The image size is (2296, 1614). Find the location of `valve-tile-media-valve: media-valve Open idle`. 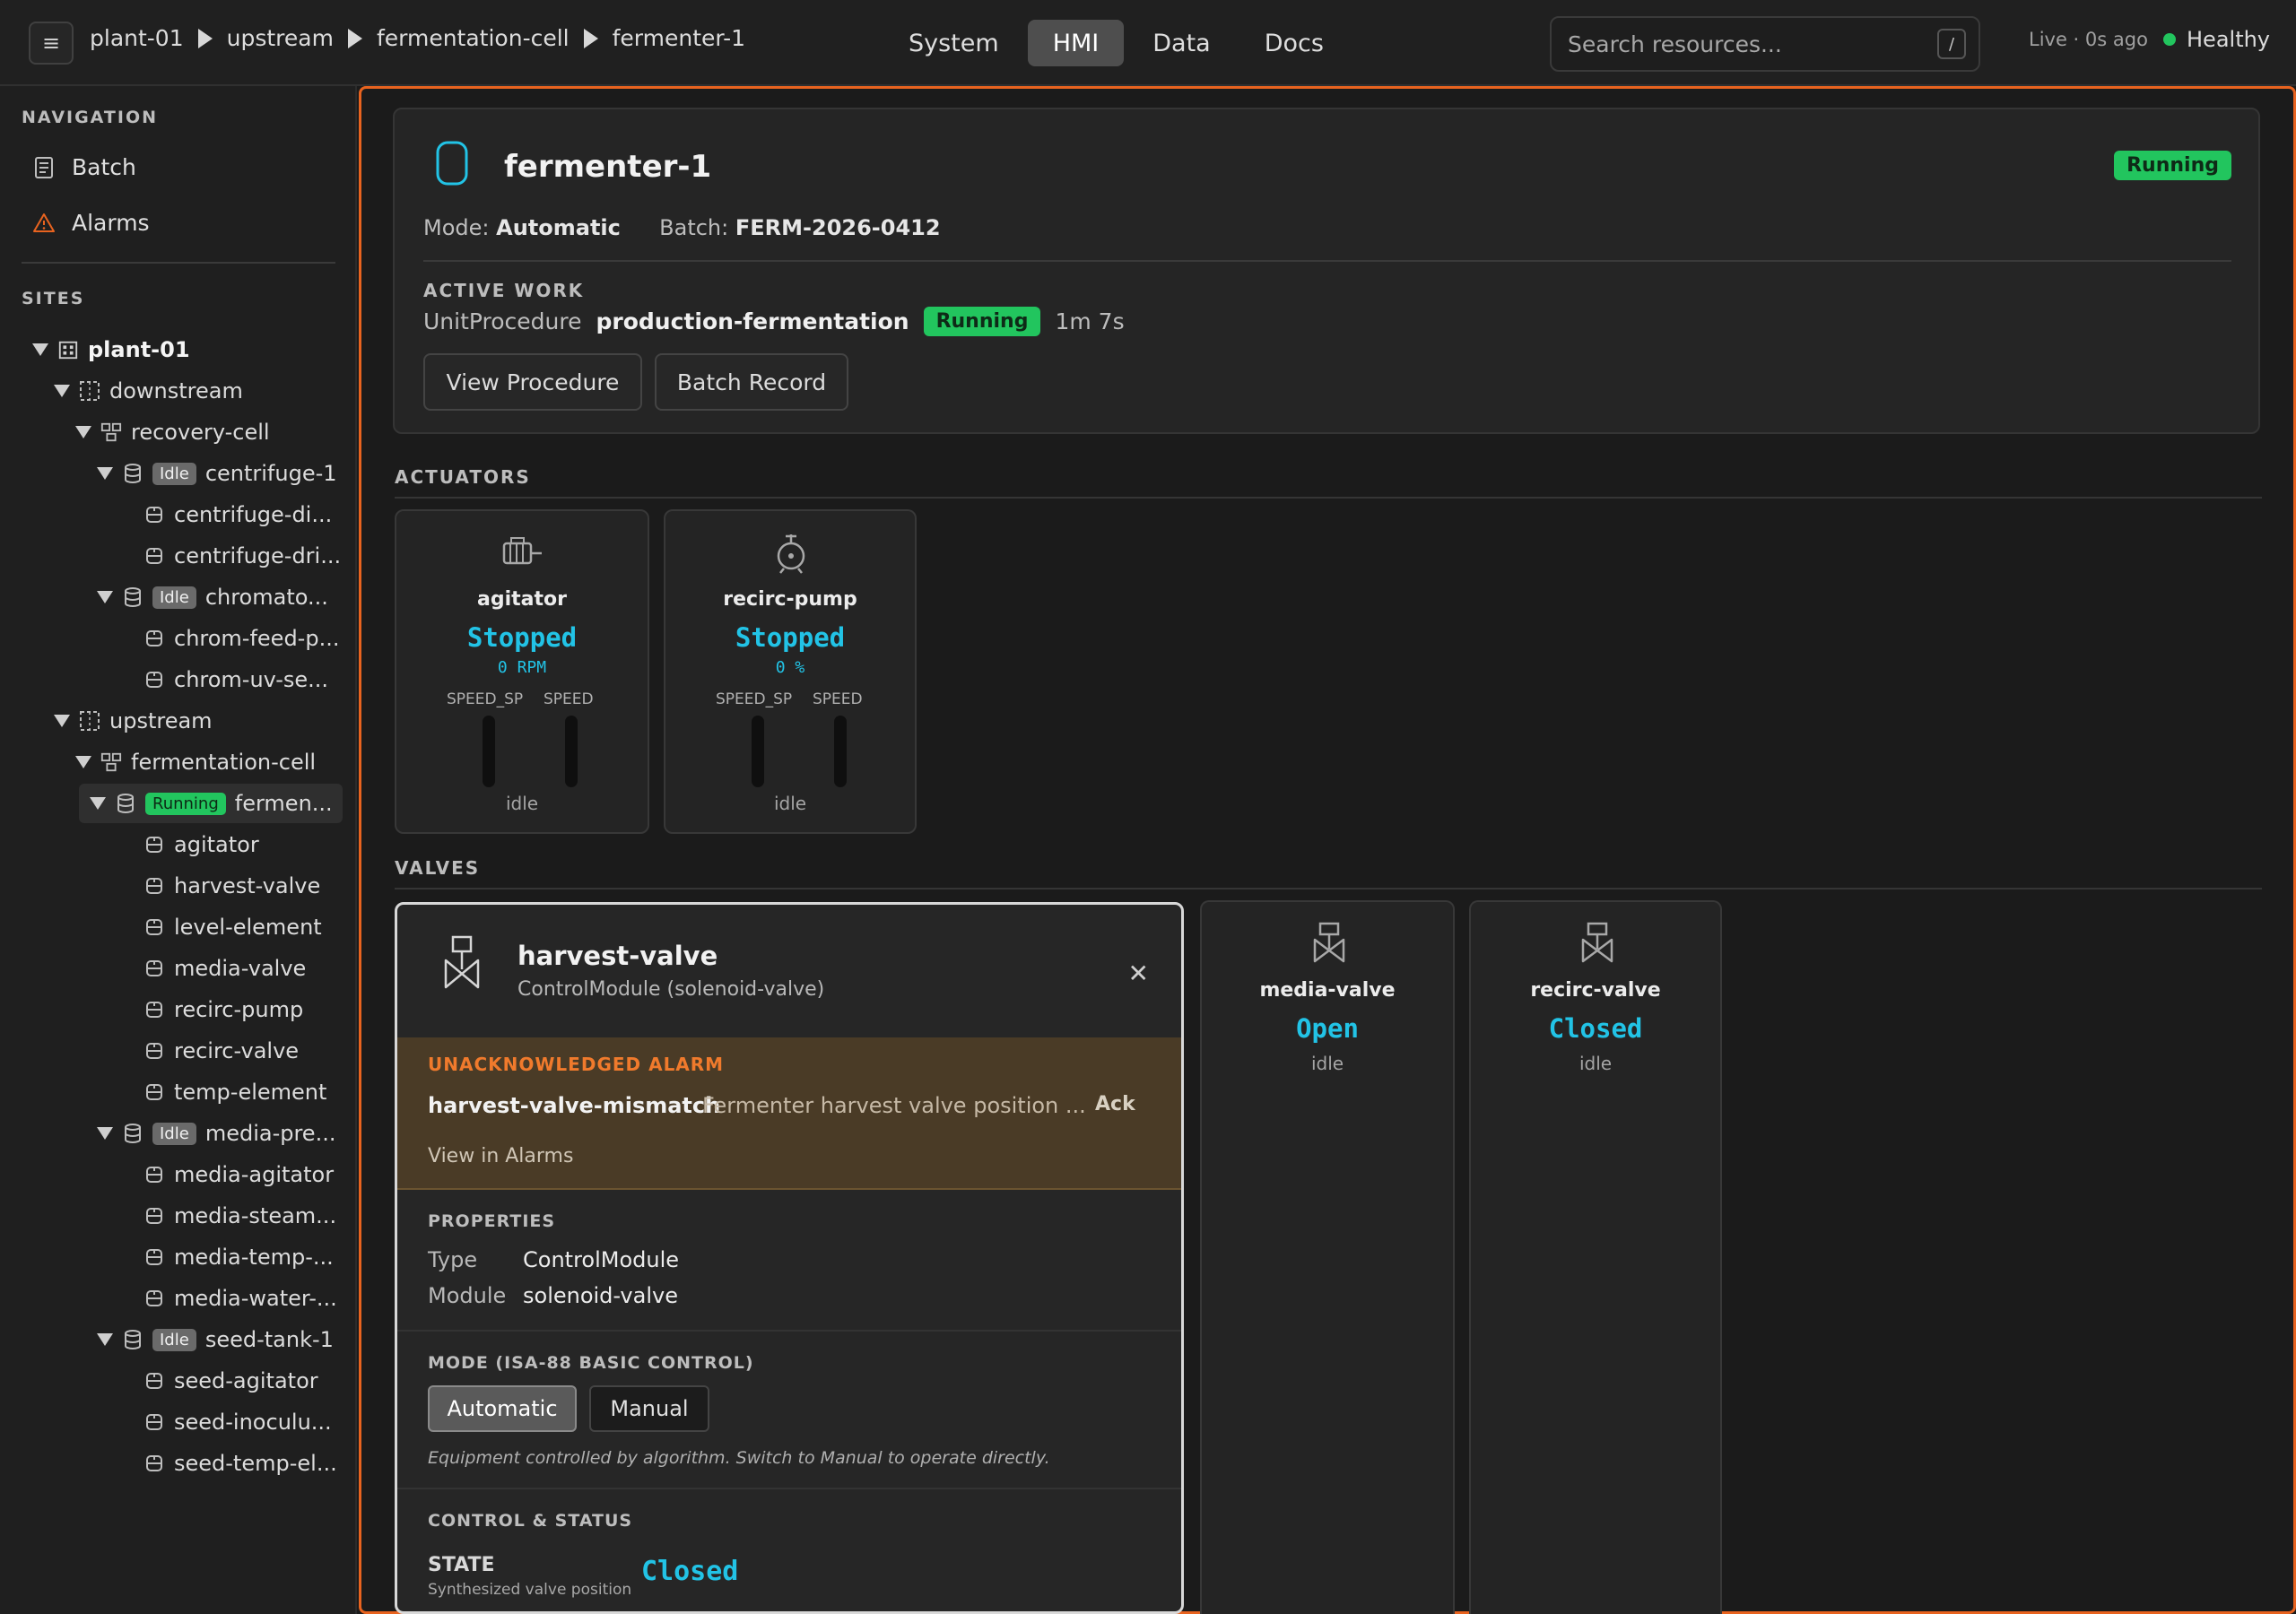

valve-tile-media-valve: media-valve Open idle is located at coordinates (1327, 1257).